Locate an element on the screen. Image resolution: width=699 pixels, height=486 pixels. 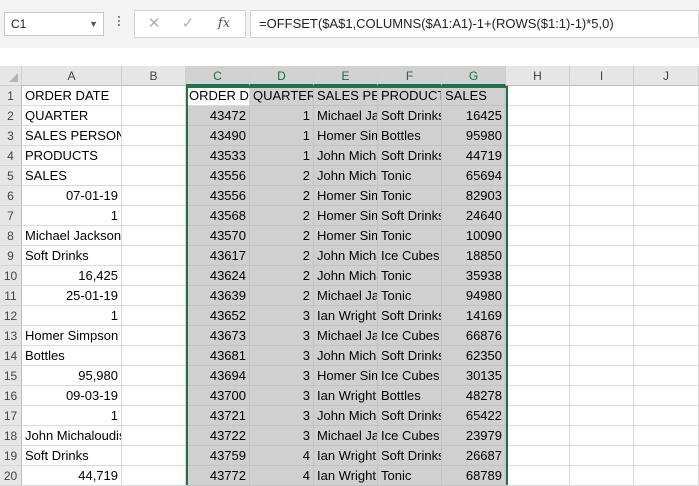
cell-i10 is located at coordinates (602, 276).